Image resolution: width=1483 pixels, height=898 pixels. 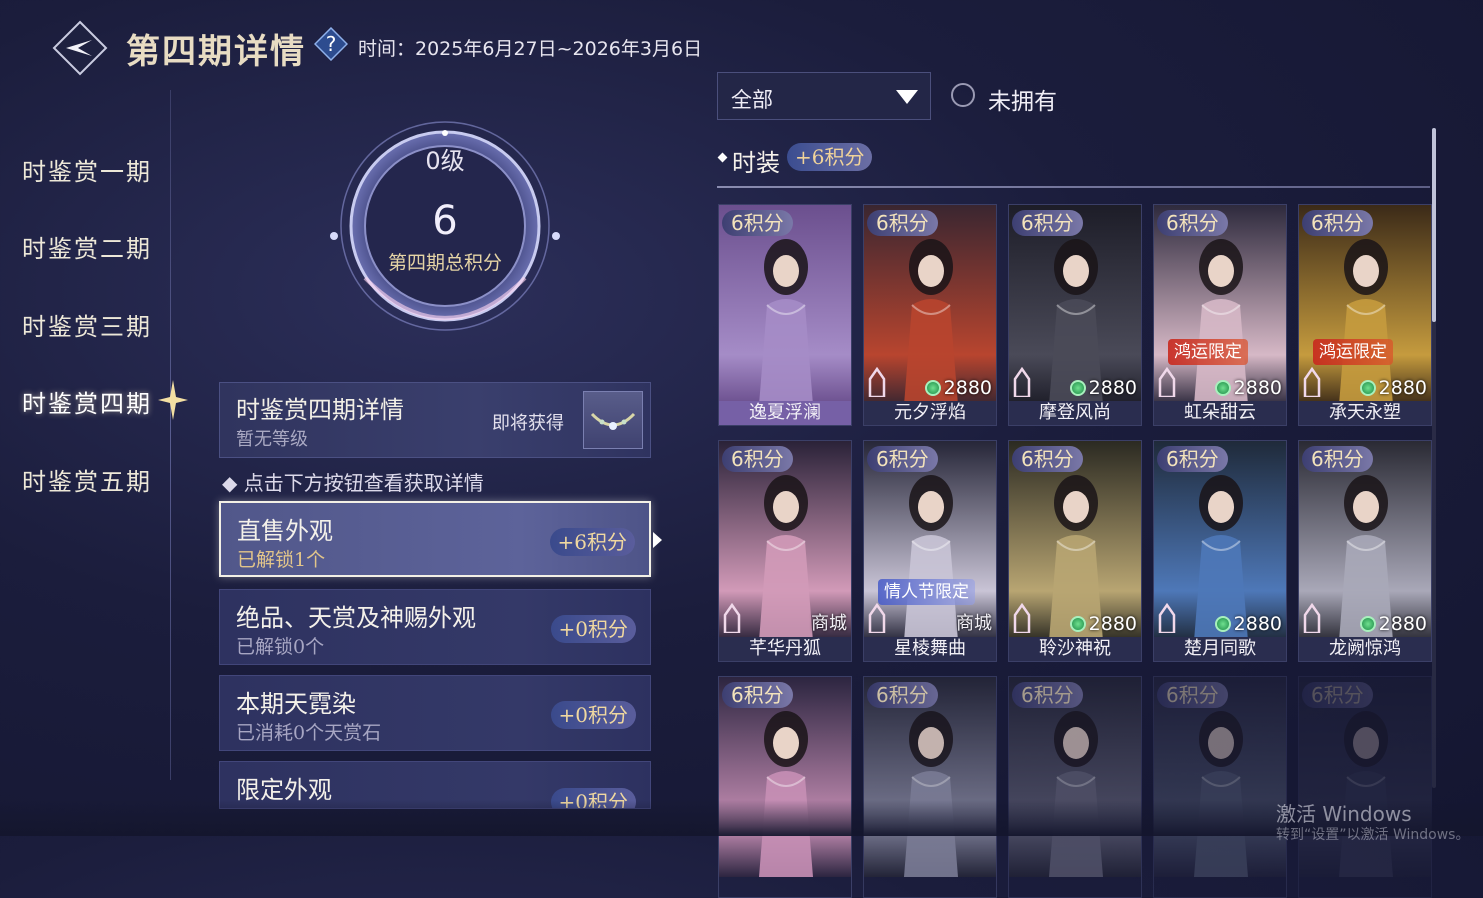 What do you see at coordinates (87, 169) in the screenshot?
I see `nav-item-period-1: 时鉴赏一期` at bounding box center [87, 169].